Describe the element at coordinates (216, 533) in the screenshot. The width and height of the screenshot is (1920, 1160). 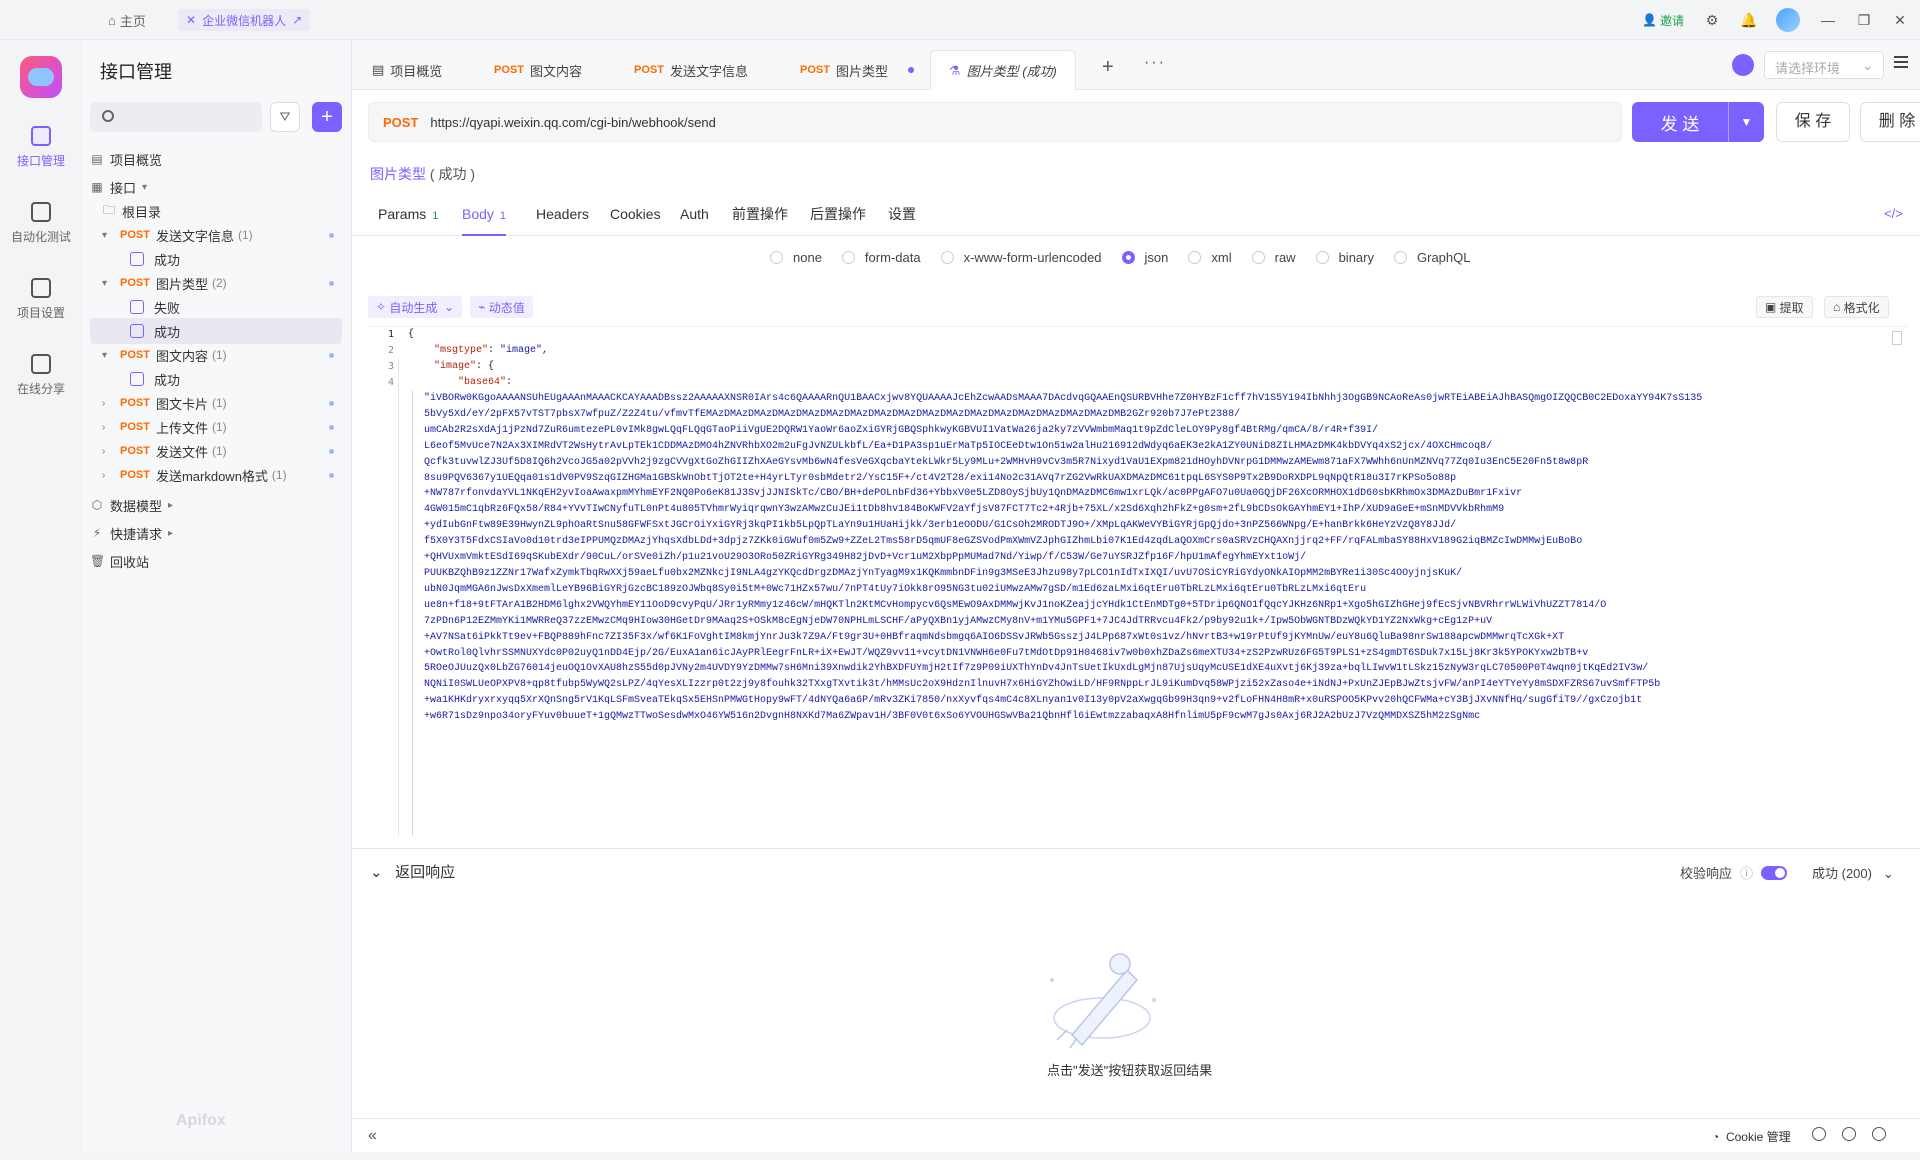
I see `tree-quick-request: ⚡ 快捷请求 ▸` at that location.